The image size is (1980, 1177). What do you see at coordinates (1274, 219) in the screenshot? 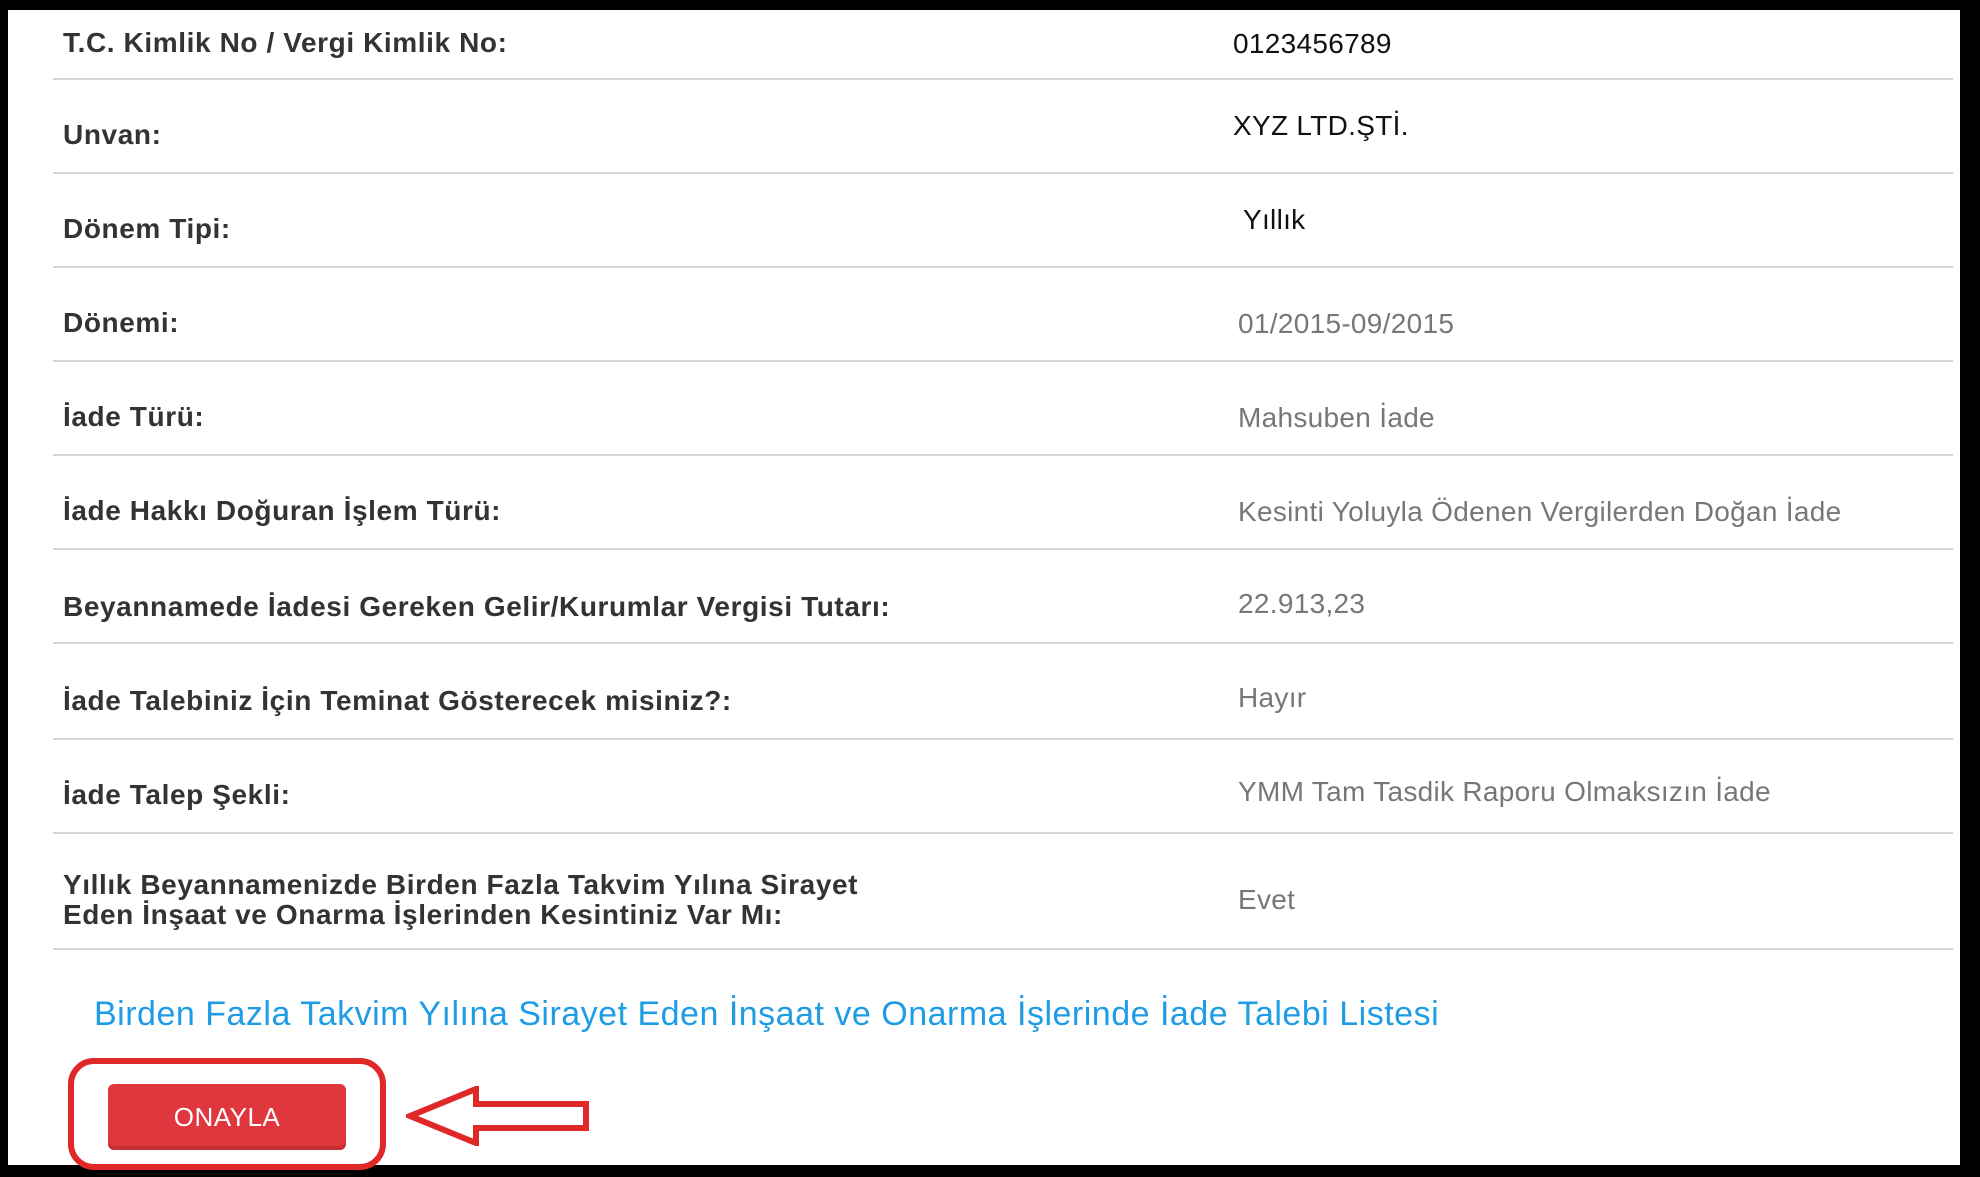
I see `value-period-type: Yıllık` at bounding box center [1274, 219].